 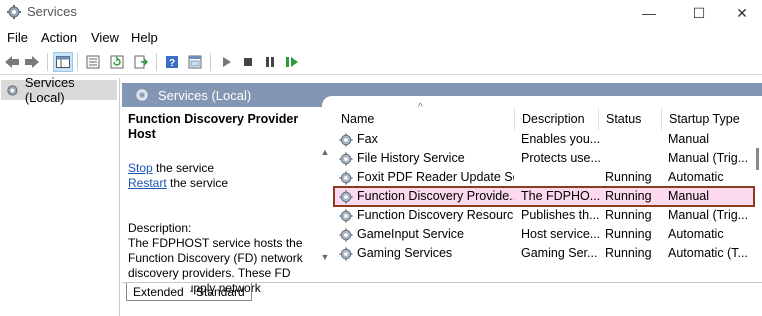 What do you see at coordinates (704, 119) in the screenshot?
I see `column-label: Startup Type` at bounding box center [704, 119].